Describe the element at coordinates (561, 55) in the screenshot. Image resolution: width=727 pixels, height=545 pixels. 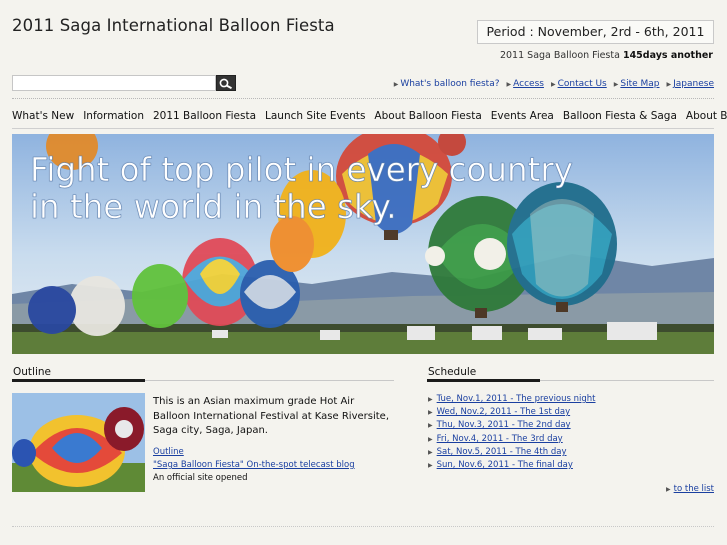
I see `countdown-prefix: 2011 Saga Balloon Fiesta` at that location.